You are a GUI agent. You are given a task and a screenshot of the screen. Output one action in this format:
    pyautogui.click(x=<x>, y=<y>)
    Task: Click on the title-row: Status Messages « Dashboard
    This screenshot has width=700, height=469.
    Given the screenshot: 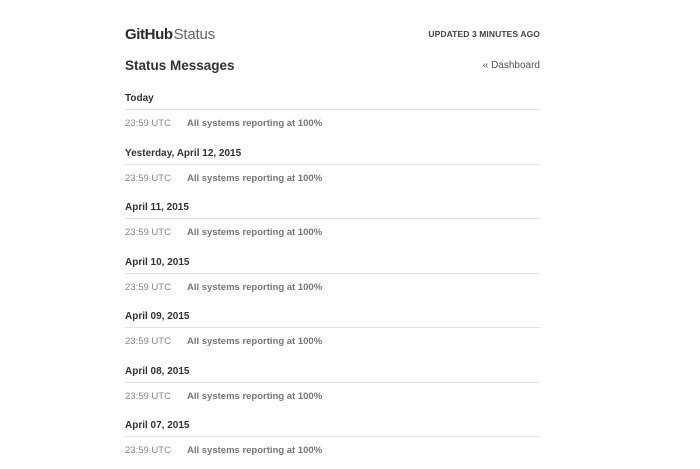 What is the action you would take?
    pyautogui.click(x=332, y=73)
    